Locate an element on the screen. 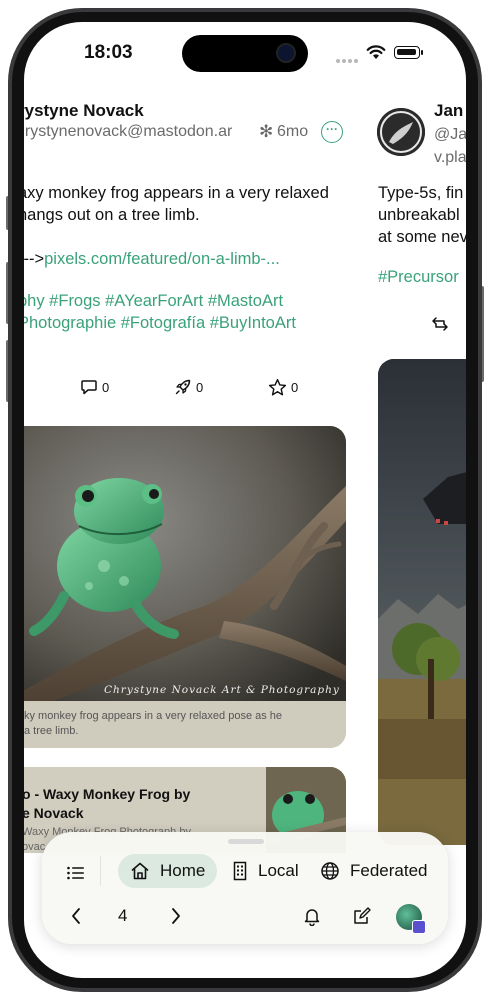  globe-icon is located at coordinates (330, 871).